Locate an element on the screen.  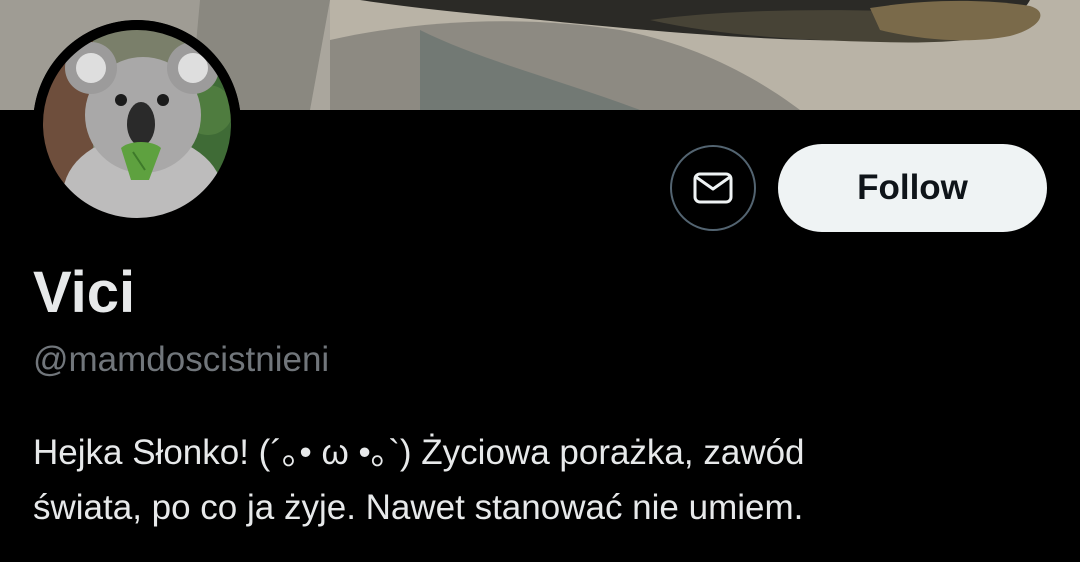
envelope-icon is located at coordinates (713, 188).